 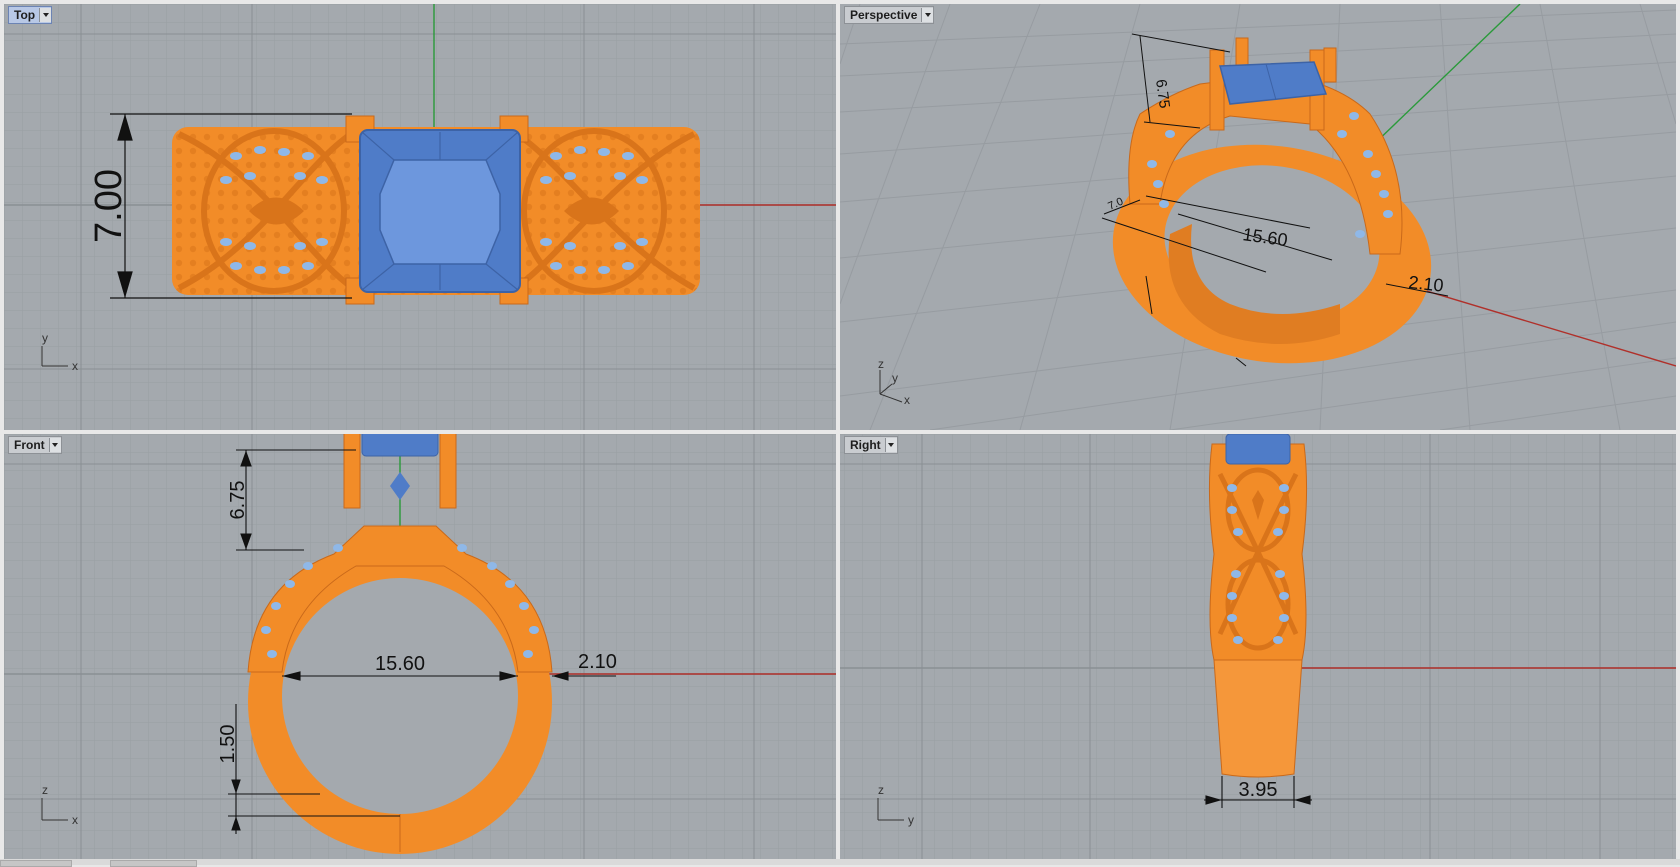 What do you see at coordinates (436, 210) in the screenshot?
I see `ring-top-model` at bounding box center [436, 210].